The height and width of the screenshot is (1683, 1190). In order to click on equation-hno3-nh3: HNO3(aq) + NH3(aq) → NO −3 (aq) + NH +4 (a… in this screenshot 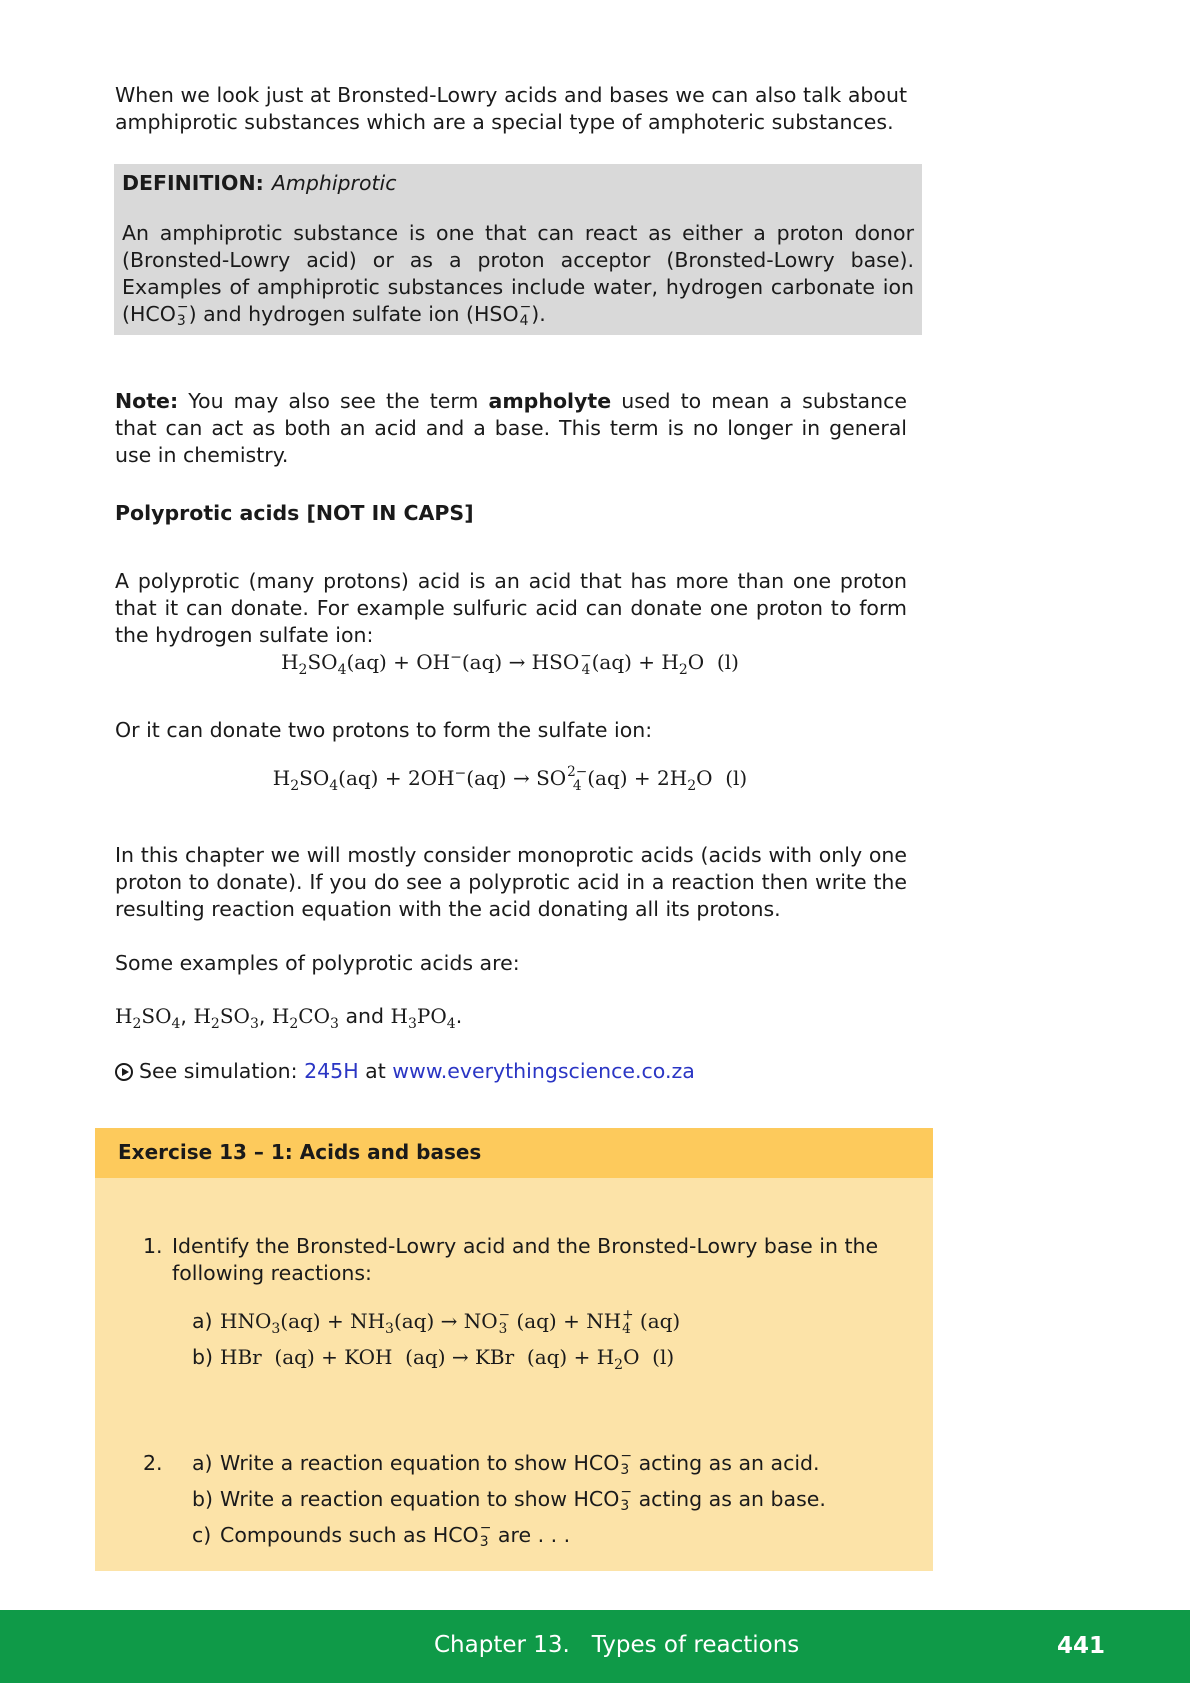, I will do `click(450, 1321)`.